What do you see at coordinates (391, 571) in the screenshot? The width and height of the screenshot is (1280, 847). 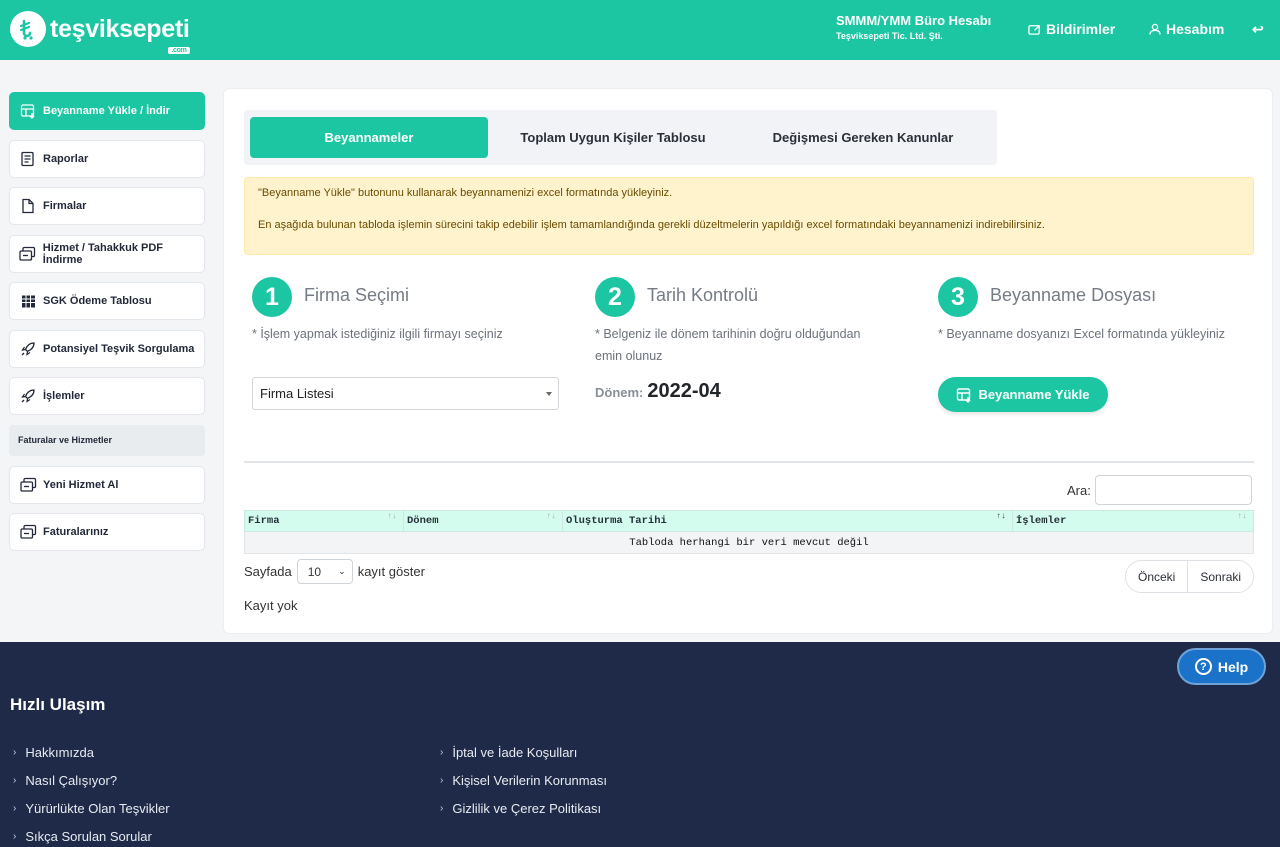 I see `length-suffix: kayıt göster` at bounding box center [391, 571].